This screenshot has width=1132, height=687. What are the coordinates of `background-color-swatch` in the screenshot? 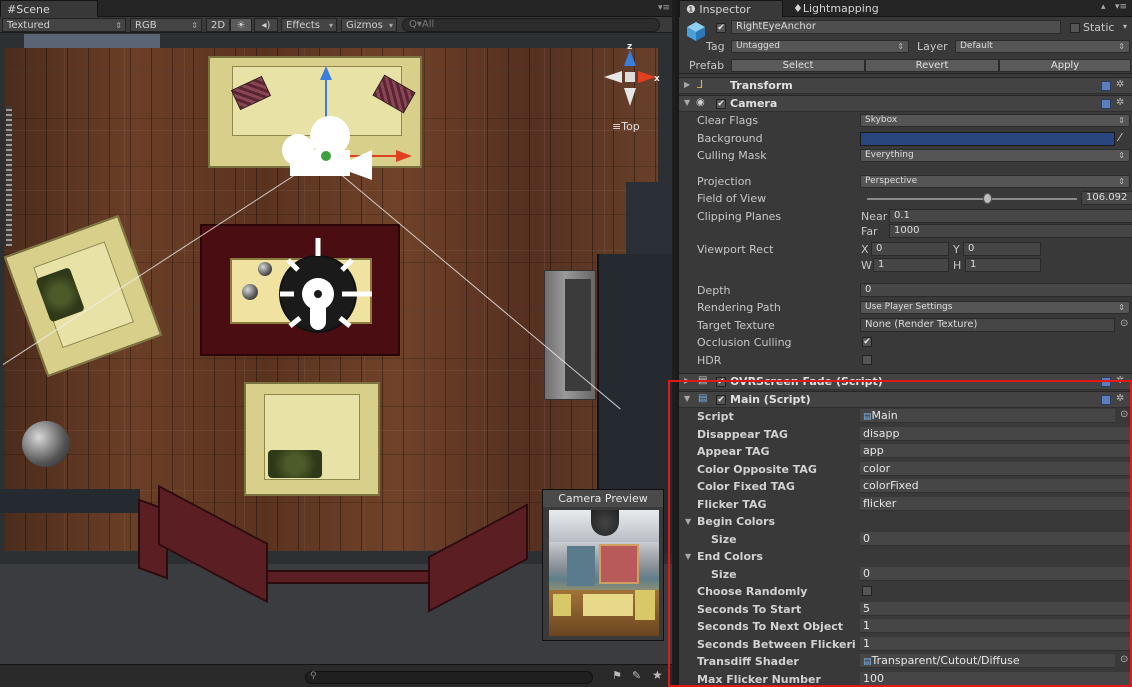 It's located at (987, 139).